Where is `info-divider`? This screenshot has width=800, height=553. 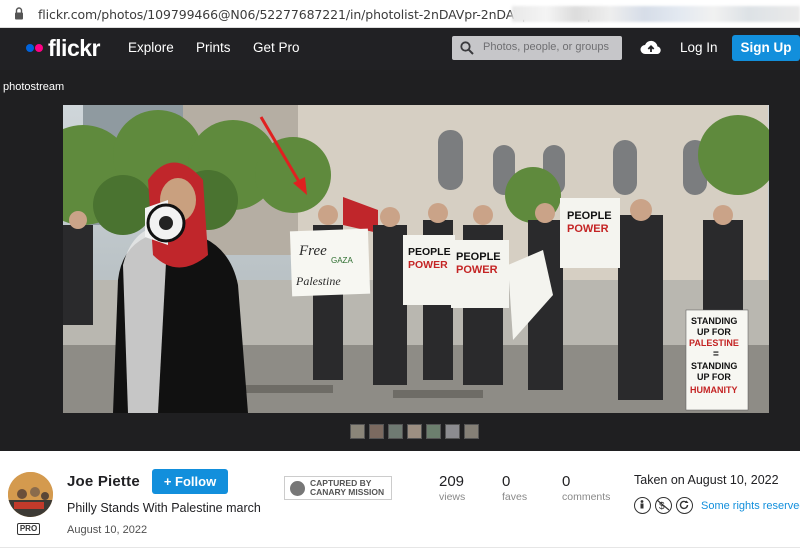
info-divider is located at coordinates (400, 547).